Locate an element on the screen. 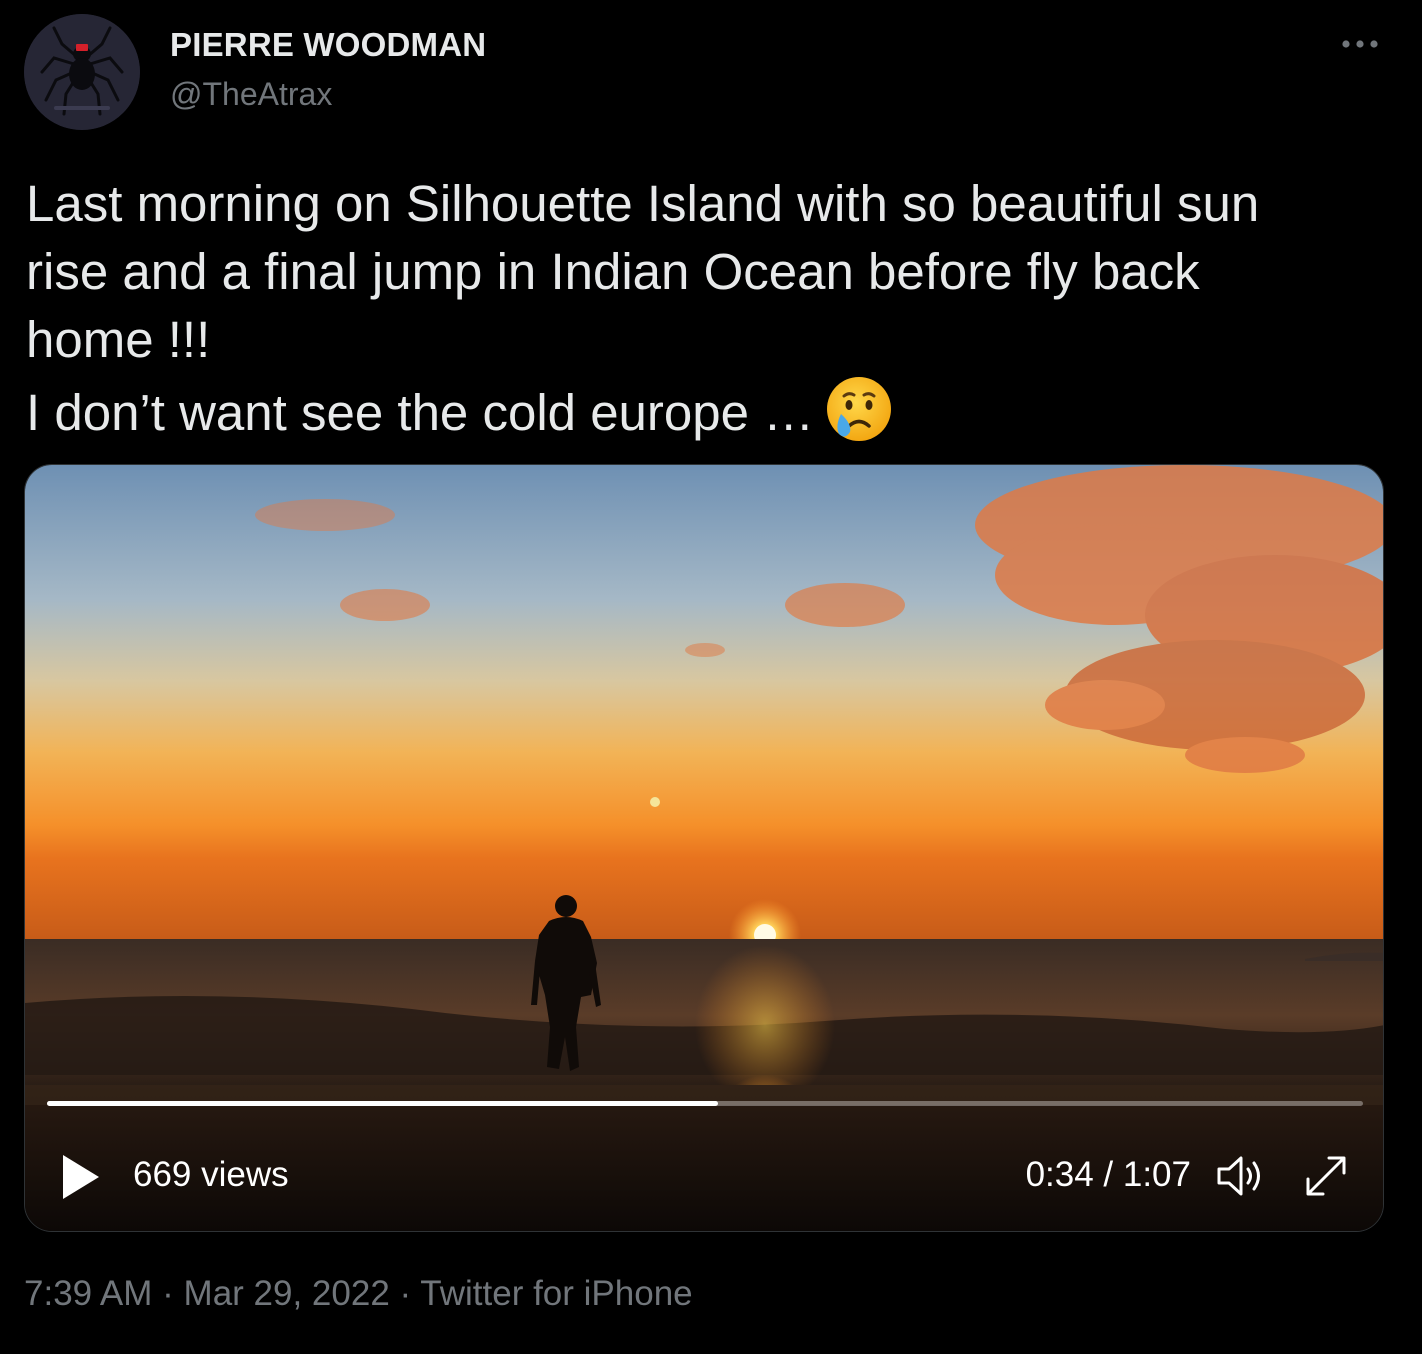  volume-button is located at coordinates (1241, 1176).